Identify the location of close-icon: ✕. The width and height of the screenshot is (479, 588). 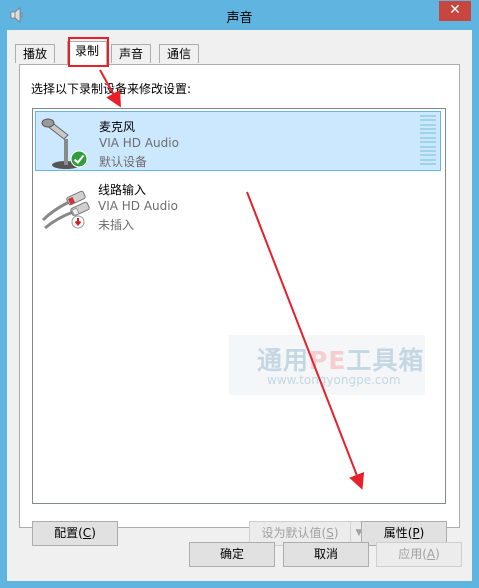
(455, 10).